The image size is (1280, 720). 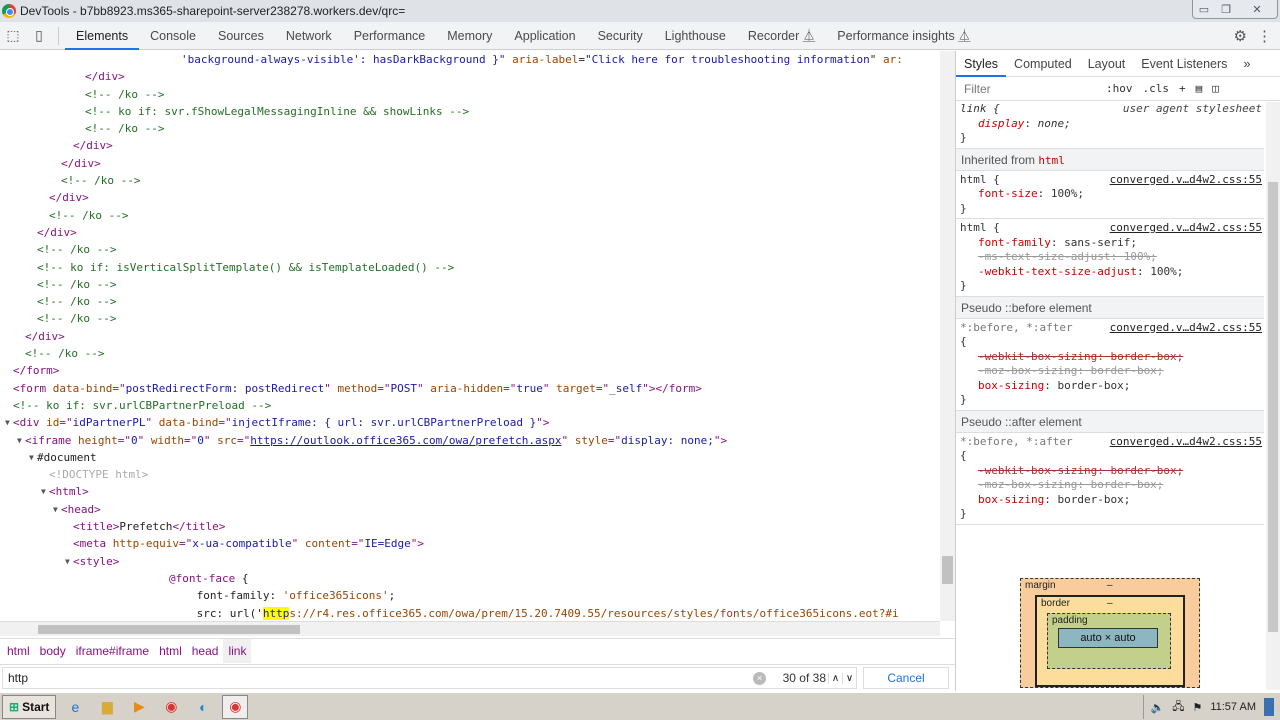 I want to click on paint-icon: ▤, so click(x=1199, y=88).